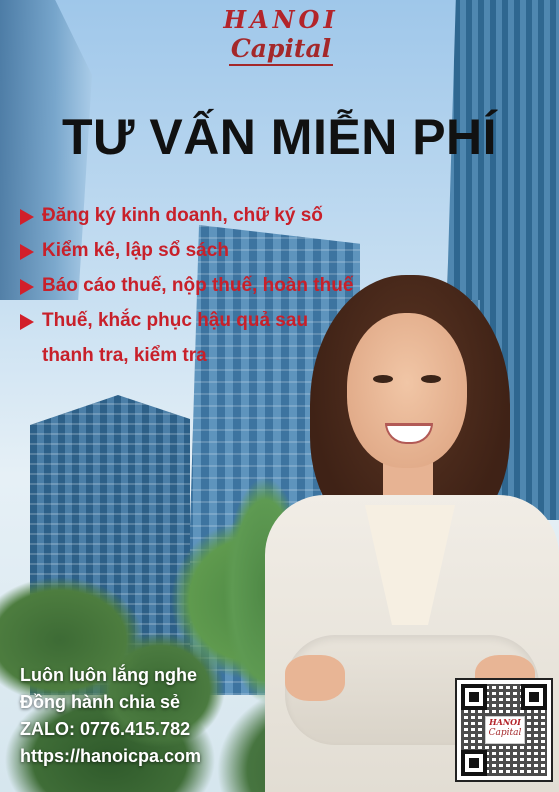 The image size is (559, 792). What do you see at coordinates (431, 379) in the screenshot?
I see `eye-right` at bounding box center [431, 379].